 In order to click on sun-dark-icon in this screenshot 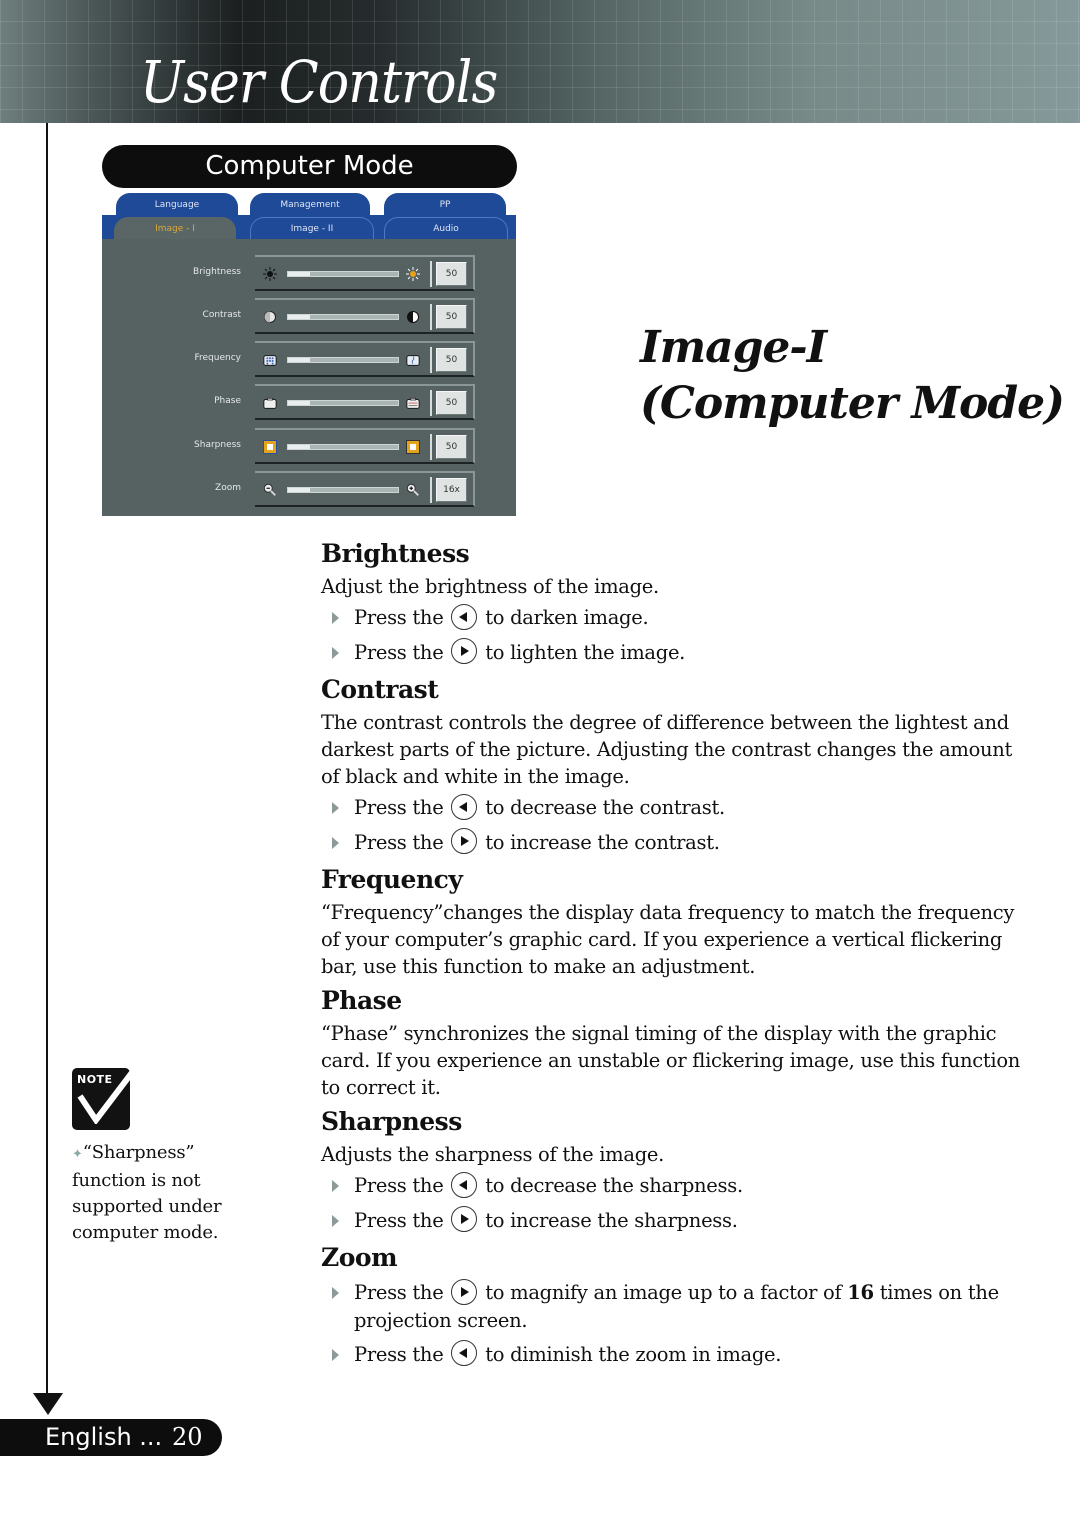, I will do `click(270, 274)`.